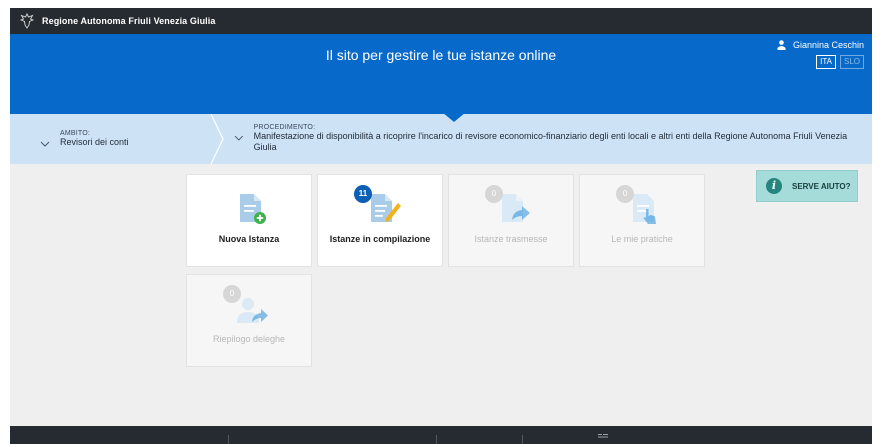 The width and height of the screenshot is (882, 447). Describe the element at coordinates (247, 307) in the screenshot. I see `delegate-user-icon-wrap: 0` at that location.